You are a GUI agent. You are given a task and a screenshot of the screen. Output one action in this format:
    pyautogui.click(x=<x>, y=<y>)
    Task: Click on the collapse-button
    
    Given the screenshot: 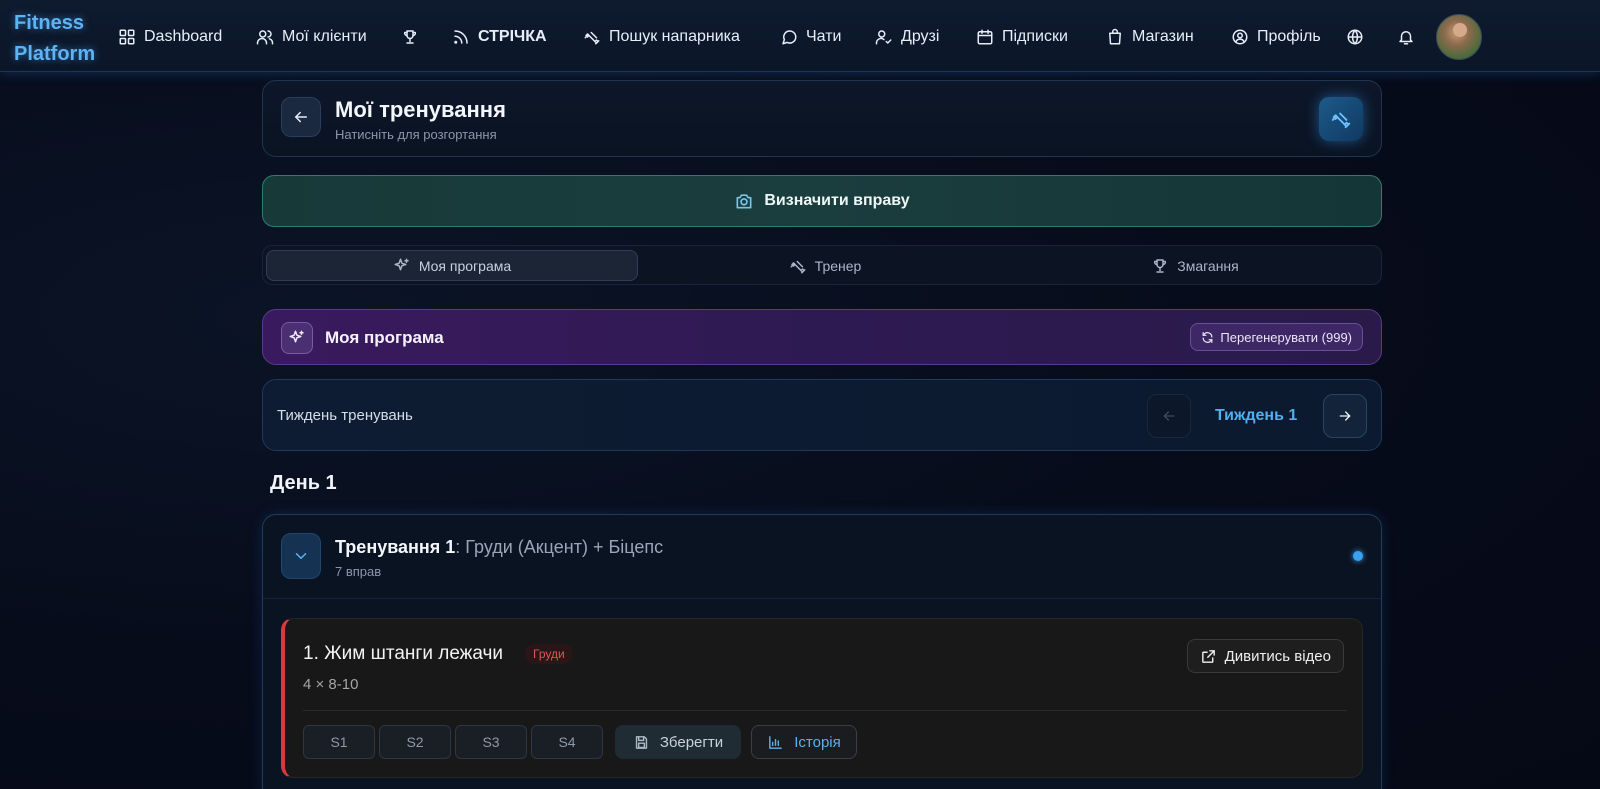 What is the action you would take?
    pyautogui.click(x=301, y=556)
    